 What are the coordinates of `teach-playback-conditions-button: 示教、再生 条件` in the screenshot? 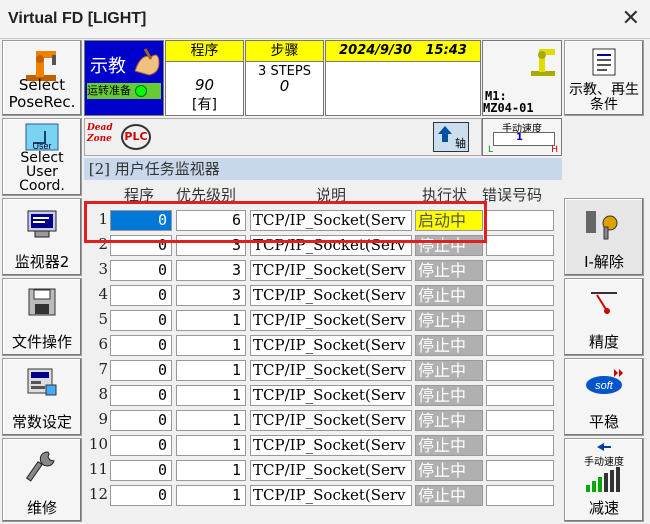 It's located at (604, 78).